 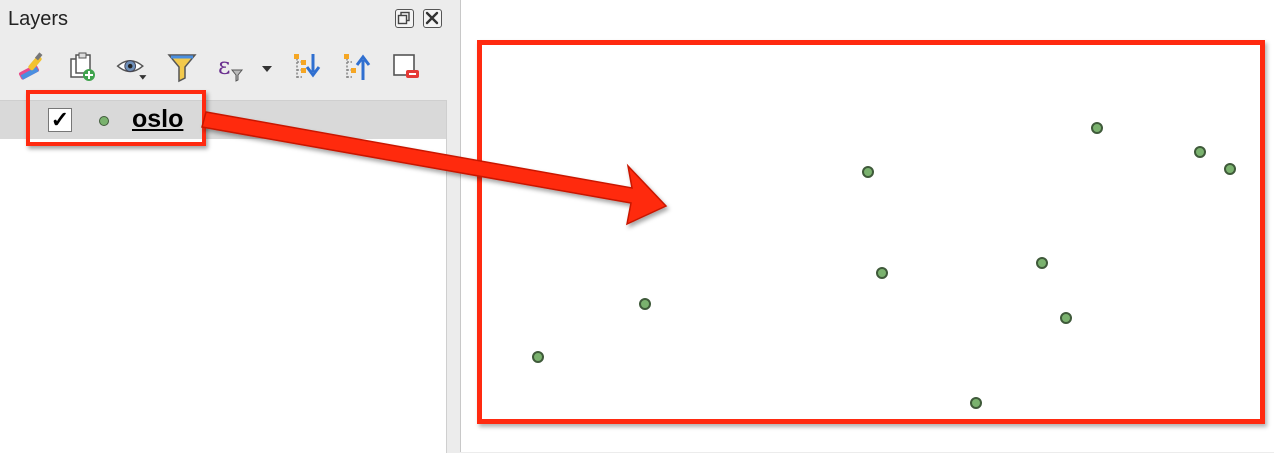 I want to click on add-group-icon, so click(x=82, y=67).